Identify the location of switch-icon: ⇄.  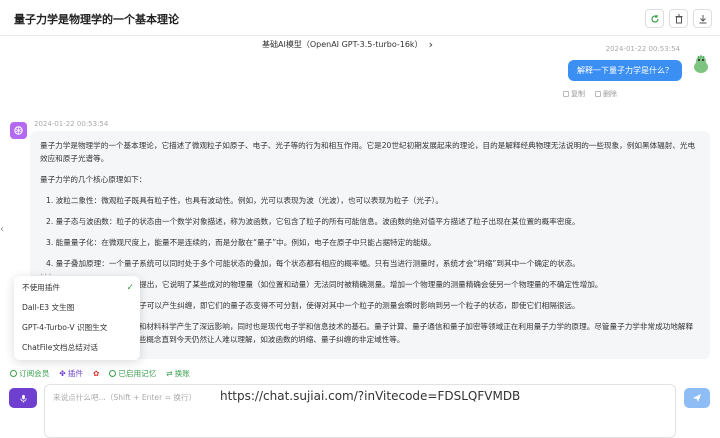
(169, 373).